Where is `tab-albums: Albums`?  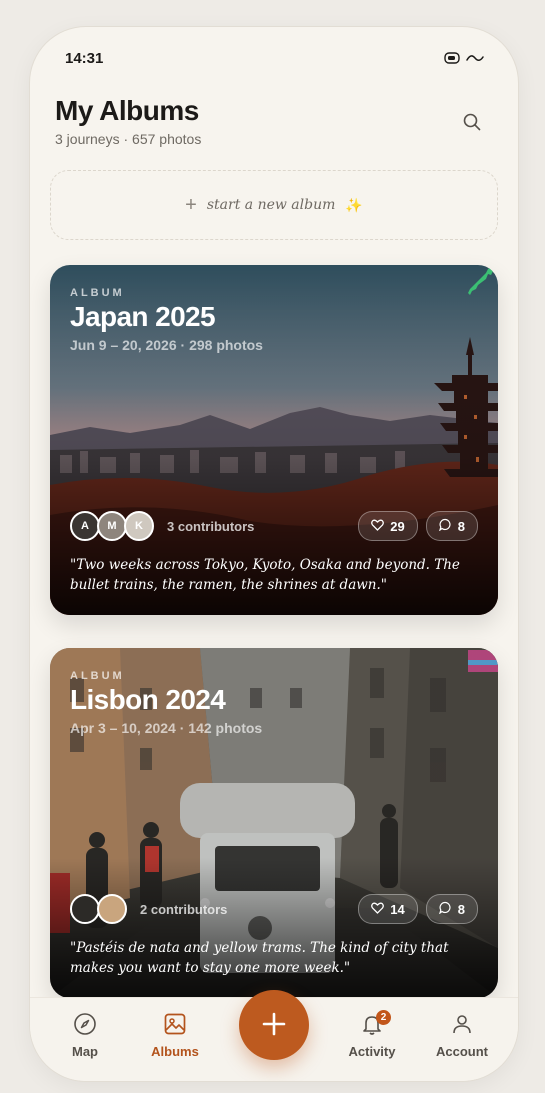 tab-albums: Albums is located at coordinates (175, 1035).